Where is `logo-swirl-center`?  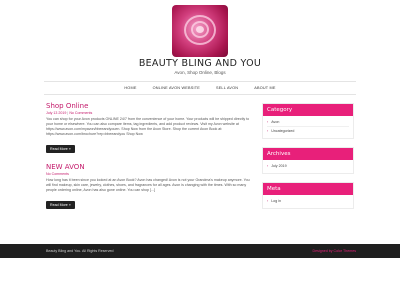
logo-swirl-center is located at coordinates (200, 29).